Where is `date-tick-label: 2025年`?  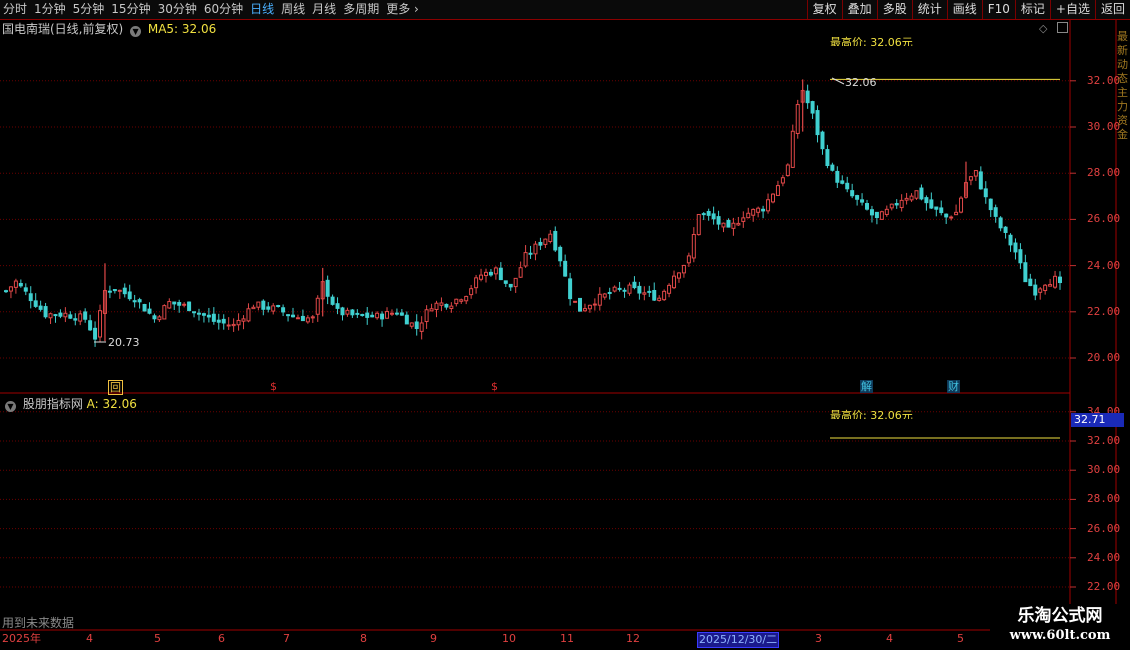
date-tick-label: 2025年 is located at coordinates (21, 638).